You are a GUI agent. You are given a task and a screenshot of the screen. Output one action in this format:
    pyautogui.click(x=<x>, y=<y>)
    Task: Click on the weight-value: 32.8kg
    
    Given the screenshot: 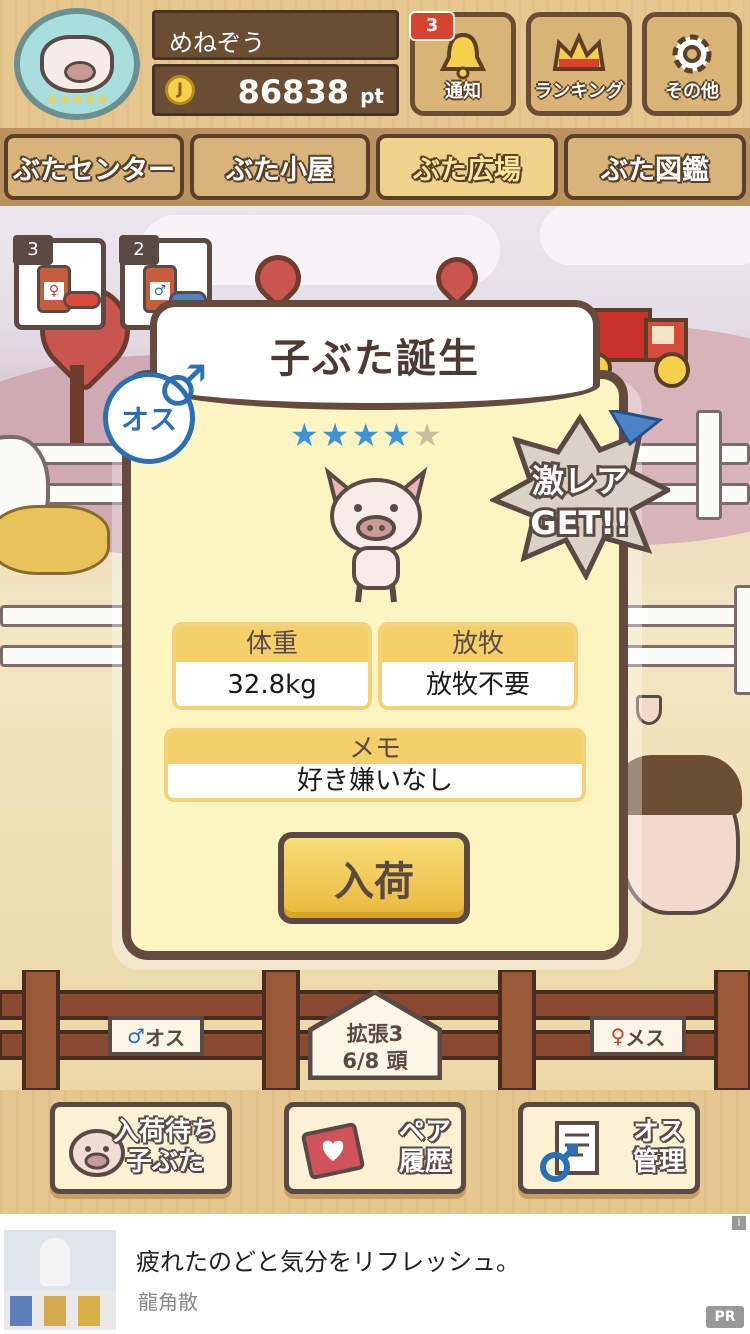 What is the action you would take?
    pyautogui.click(x=272, y=685)
    